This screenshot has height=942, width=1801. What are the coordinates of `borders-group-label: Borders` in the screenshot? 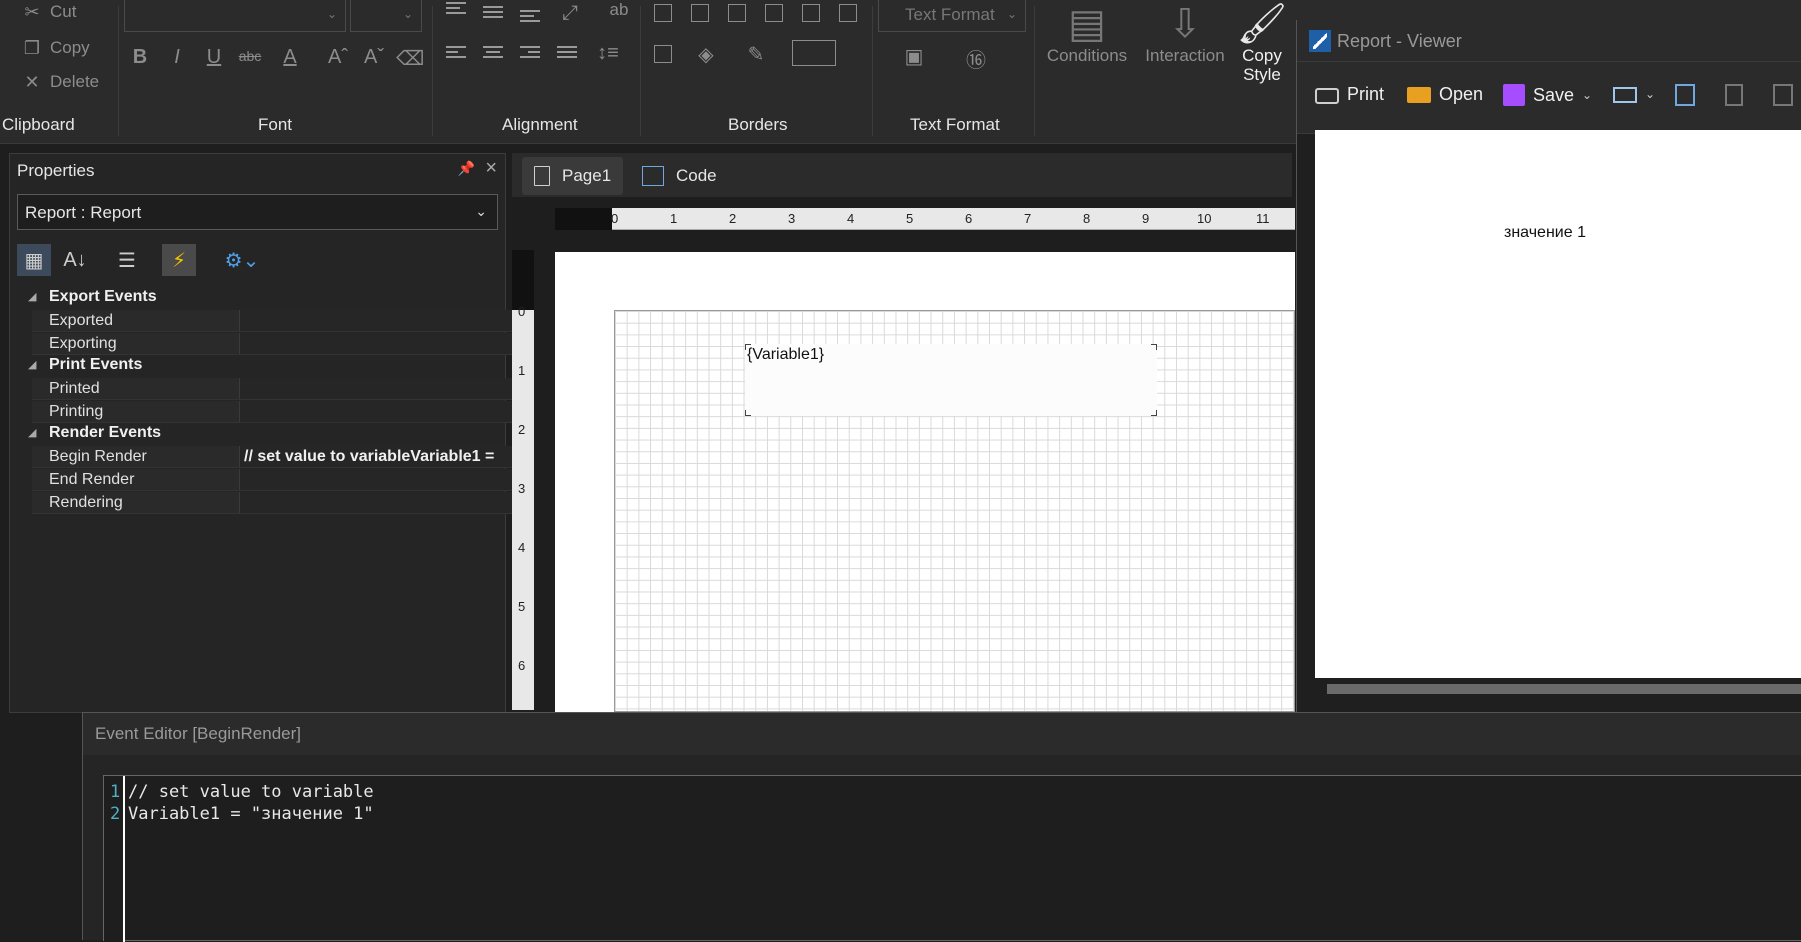 It's located at (758, 124).